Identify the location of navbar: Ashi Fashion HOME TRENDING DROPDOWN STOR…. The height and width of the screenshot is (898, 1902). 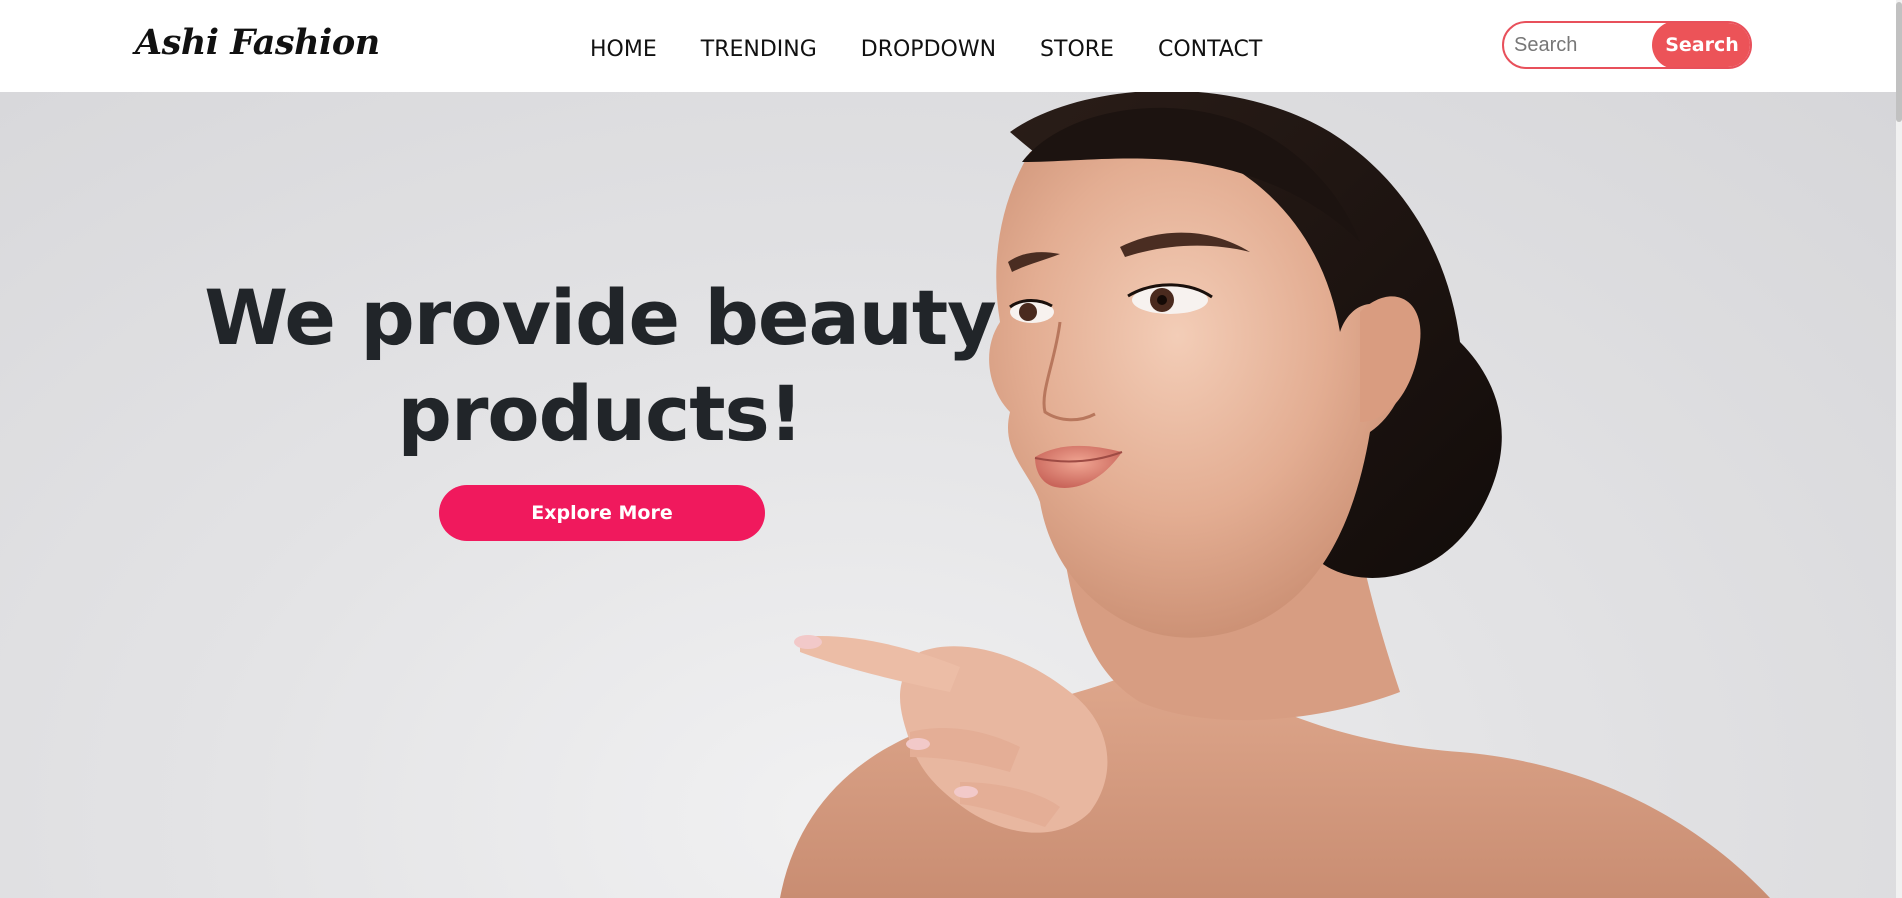
(948, 46).